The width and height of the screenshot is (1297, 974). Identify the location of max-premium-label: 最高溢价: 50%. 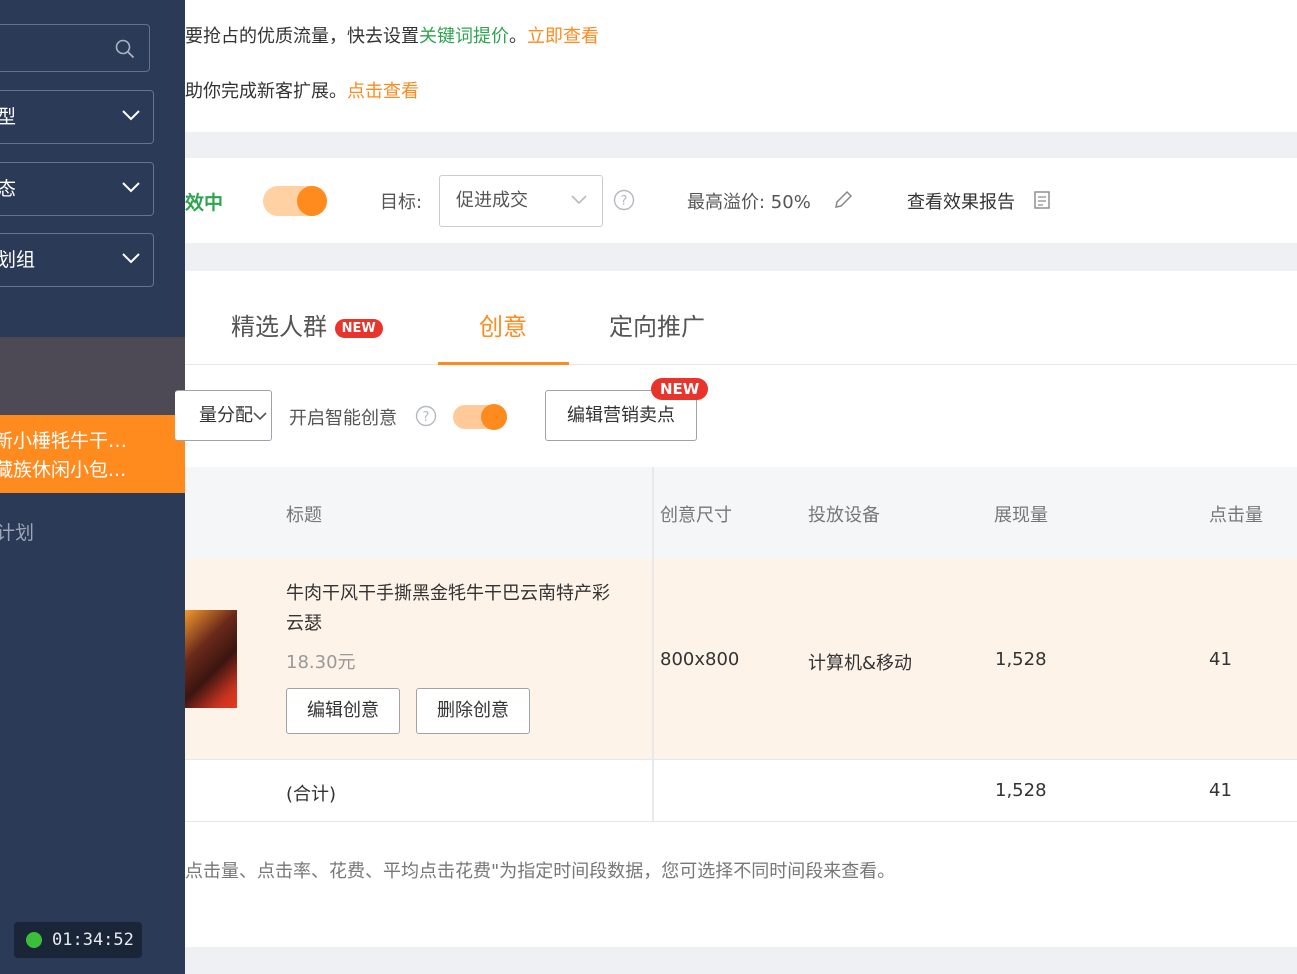
(749, 202).